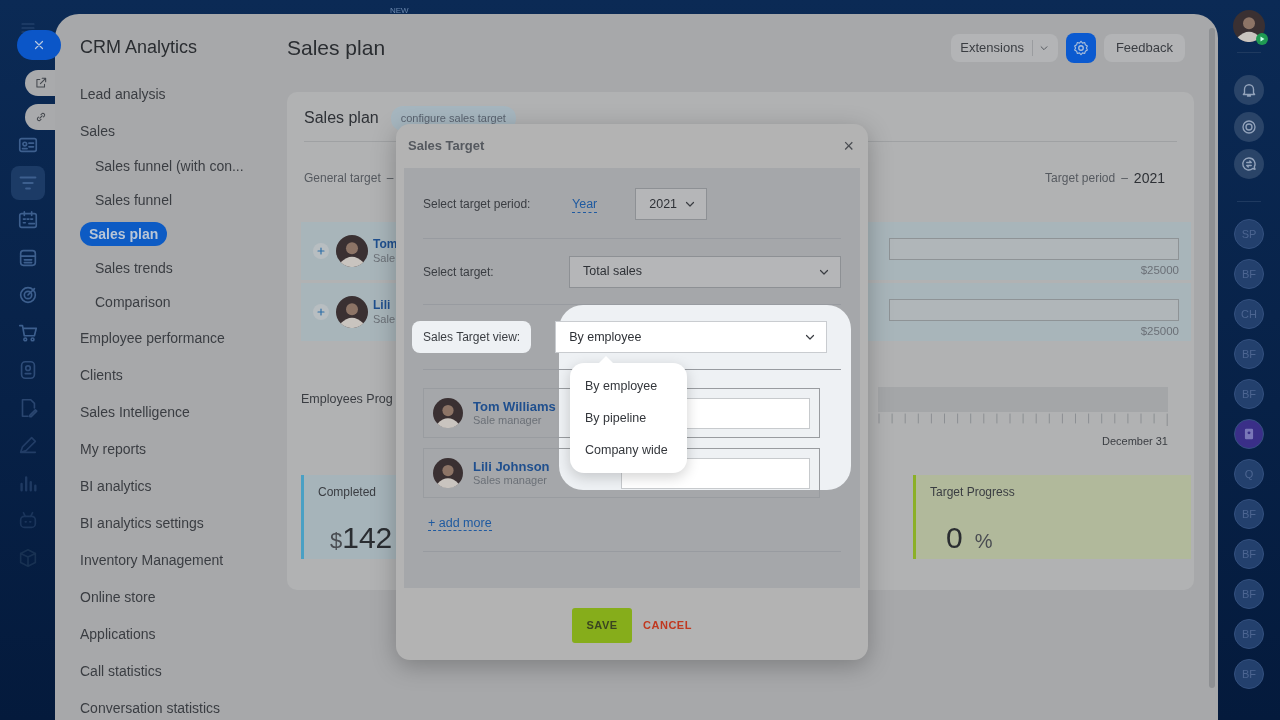 The image size is (1280, 720). Describe the element at coordinates (667, 625) in the screenshot. I see `cancel-button: CANCEL` at that location.